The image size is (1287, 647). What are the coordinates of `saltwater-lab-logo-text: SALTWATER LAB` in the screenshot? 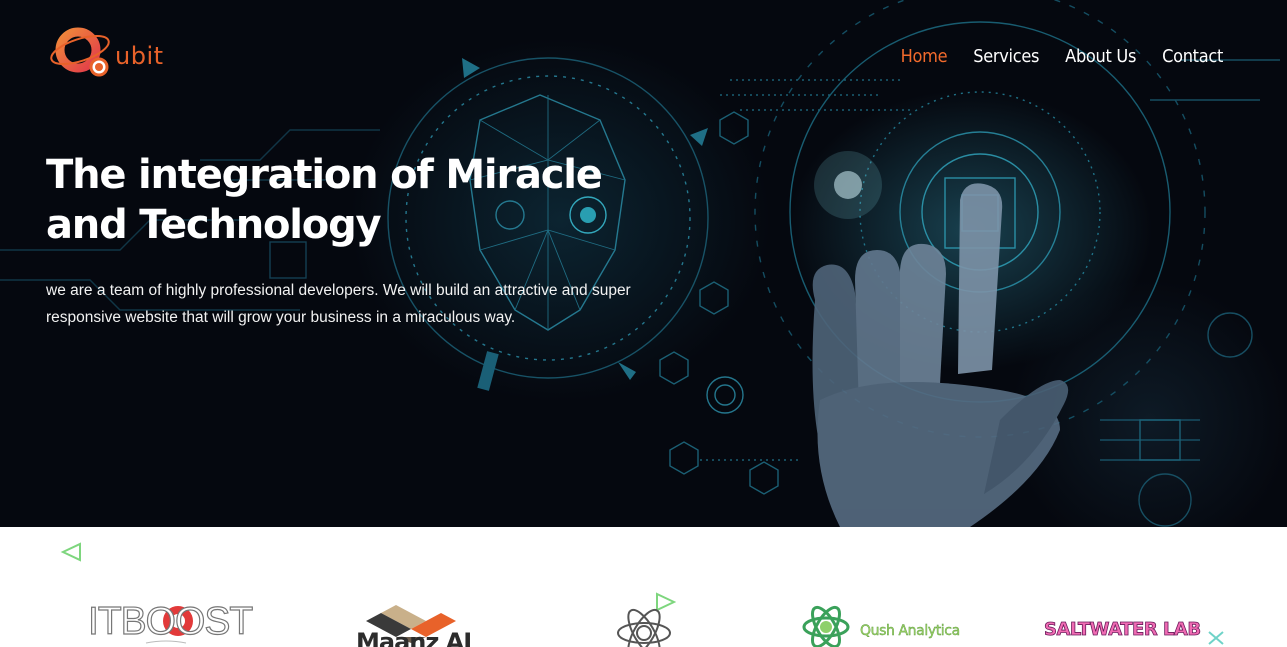 It's located at (1123, 630).